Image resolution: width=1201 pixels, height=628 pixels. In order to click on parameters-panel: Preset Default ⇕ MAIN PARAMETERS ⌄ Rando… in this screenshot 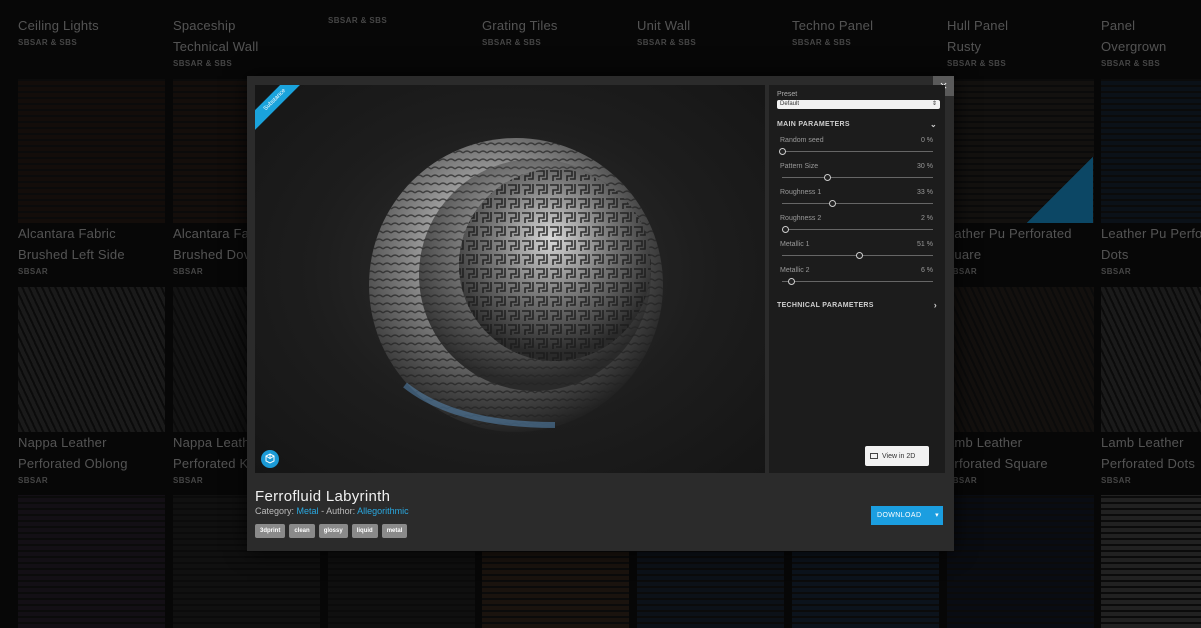, I will do `click(857, 279)`.